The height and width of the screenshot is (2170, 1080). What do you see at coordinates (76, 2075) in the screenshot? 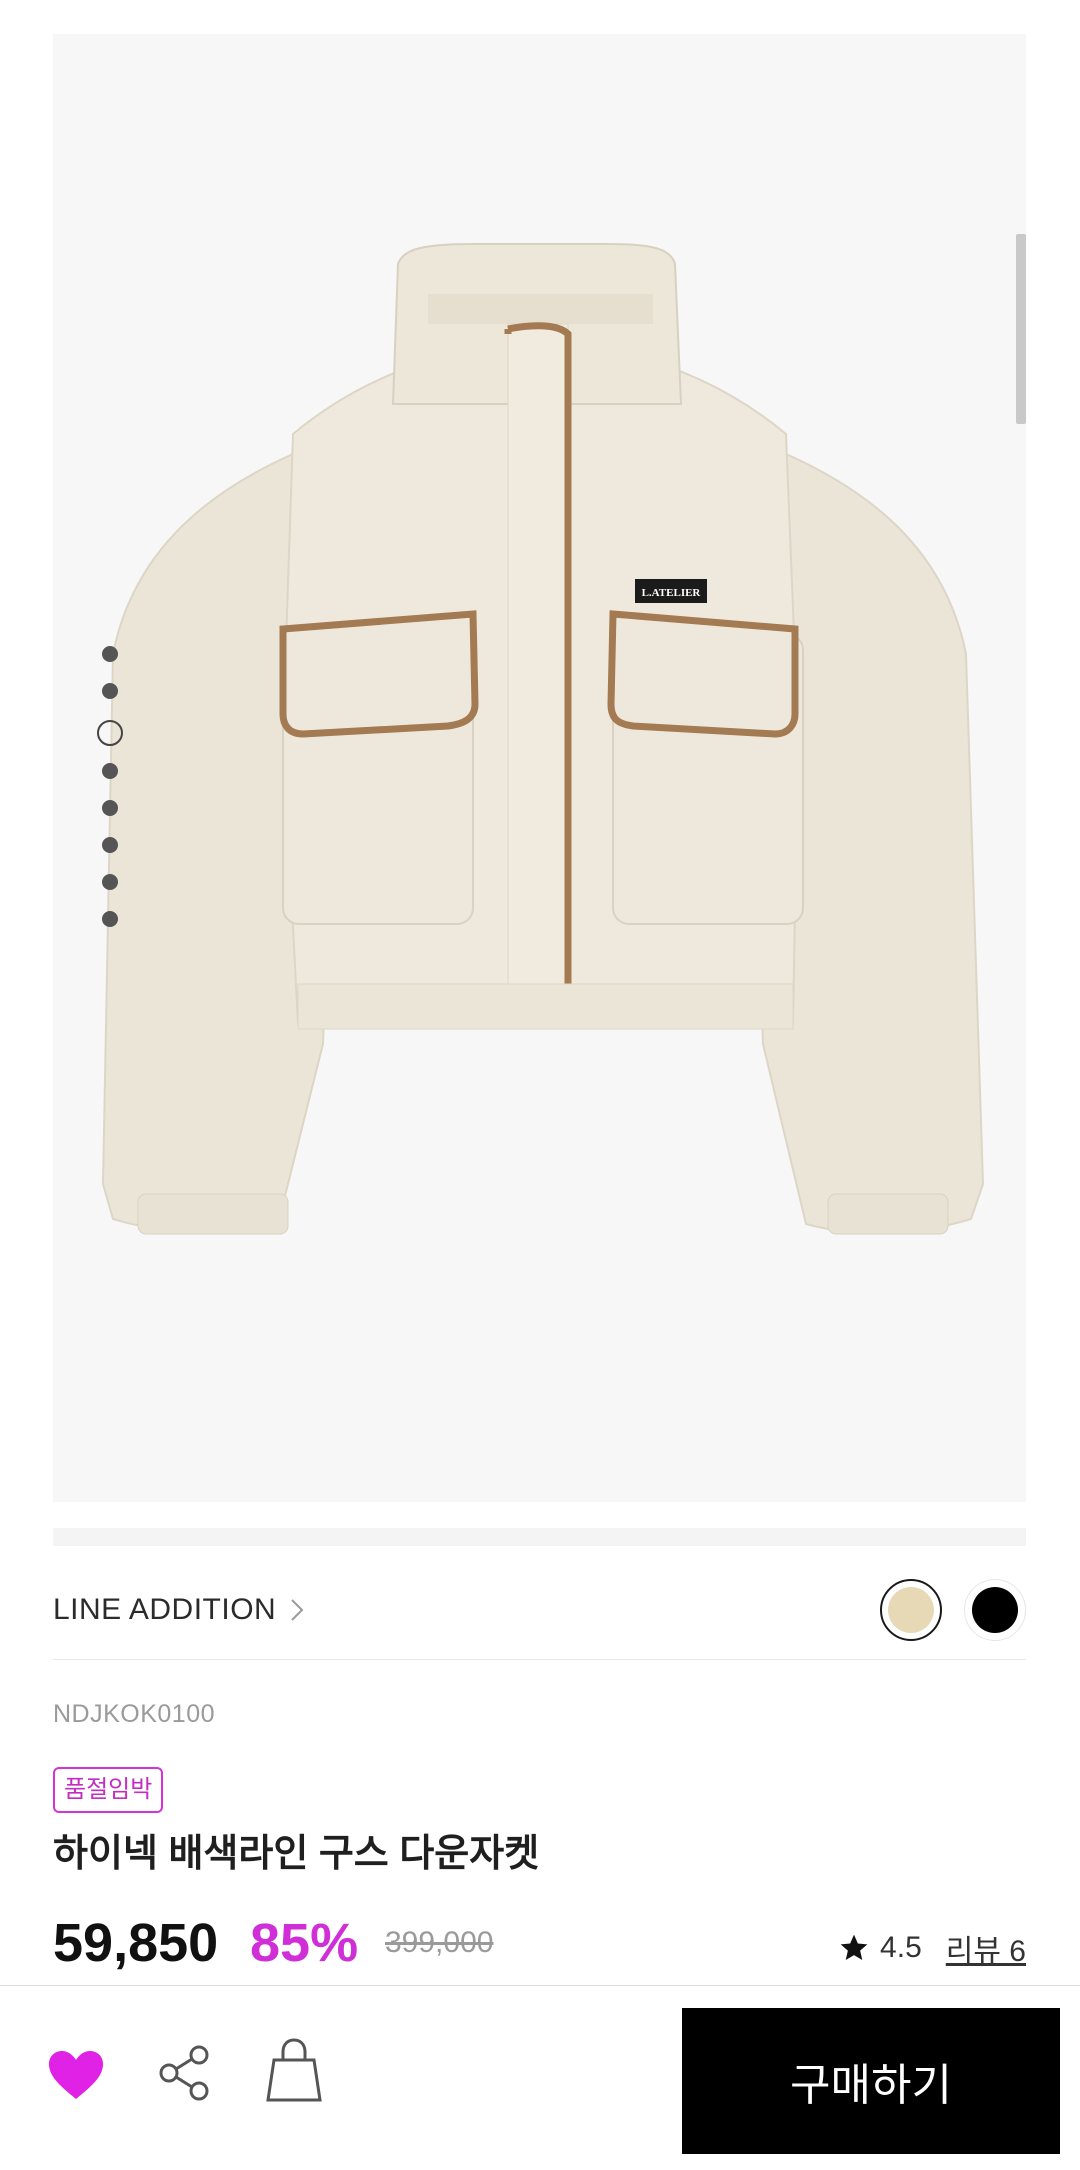
I see `heart-icon` at bounding box center [76, 2075].